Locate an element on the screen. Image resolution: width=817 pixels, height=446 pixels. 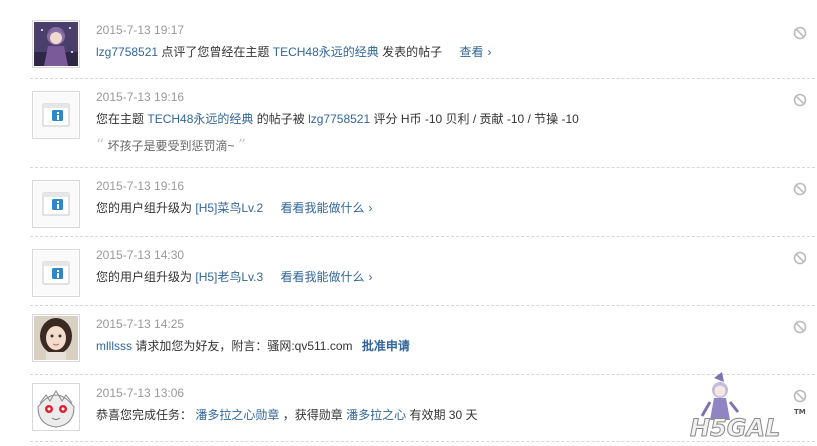
anime-girl-avatar is located at coordinates (56, 44).